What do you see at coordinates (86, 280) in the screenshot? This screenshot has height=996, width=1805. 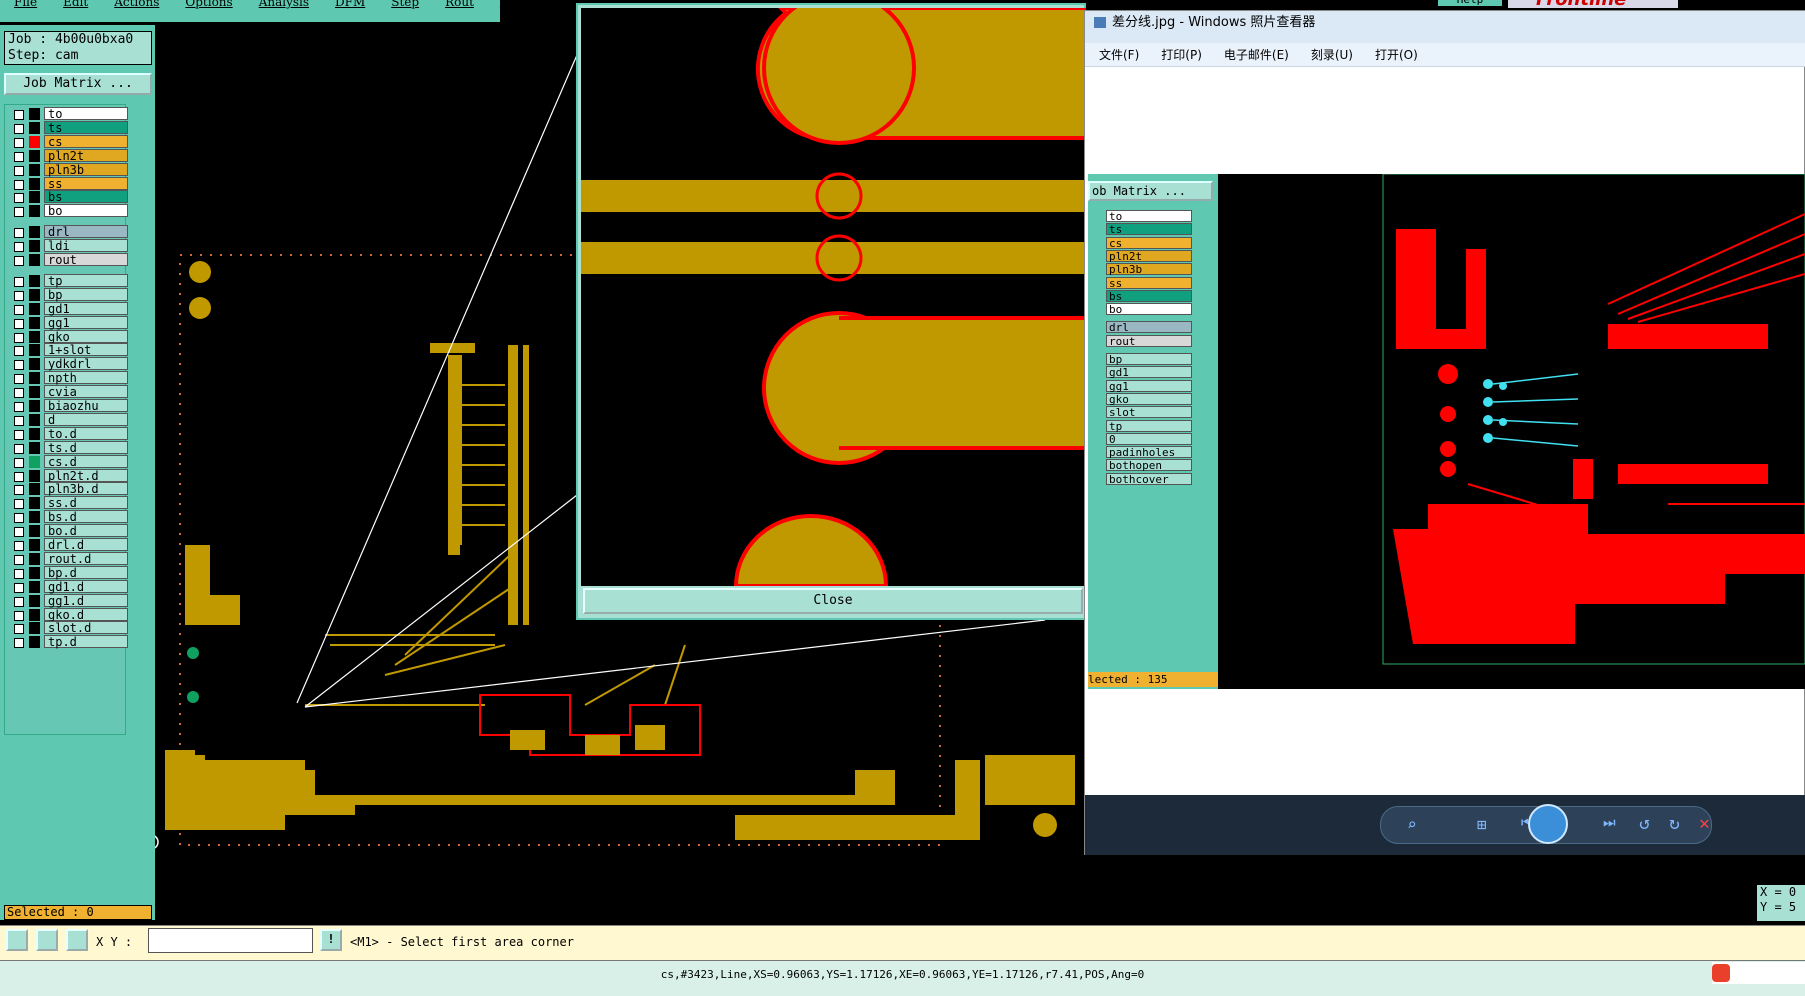 I see `layer-name: tp` at bounding box center [86, 280].